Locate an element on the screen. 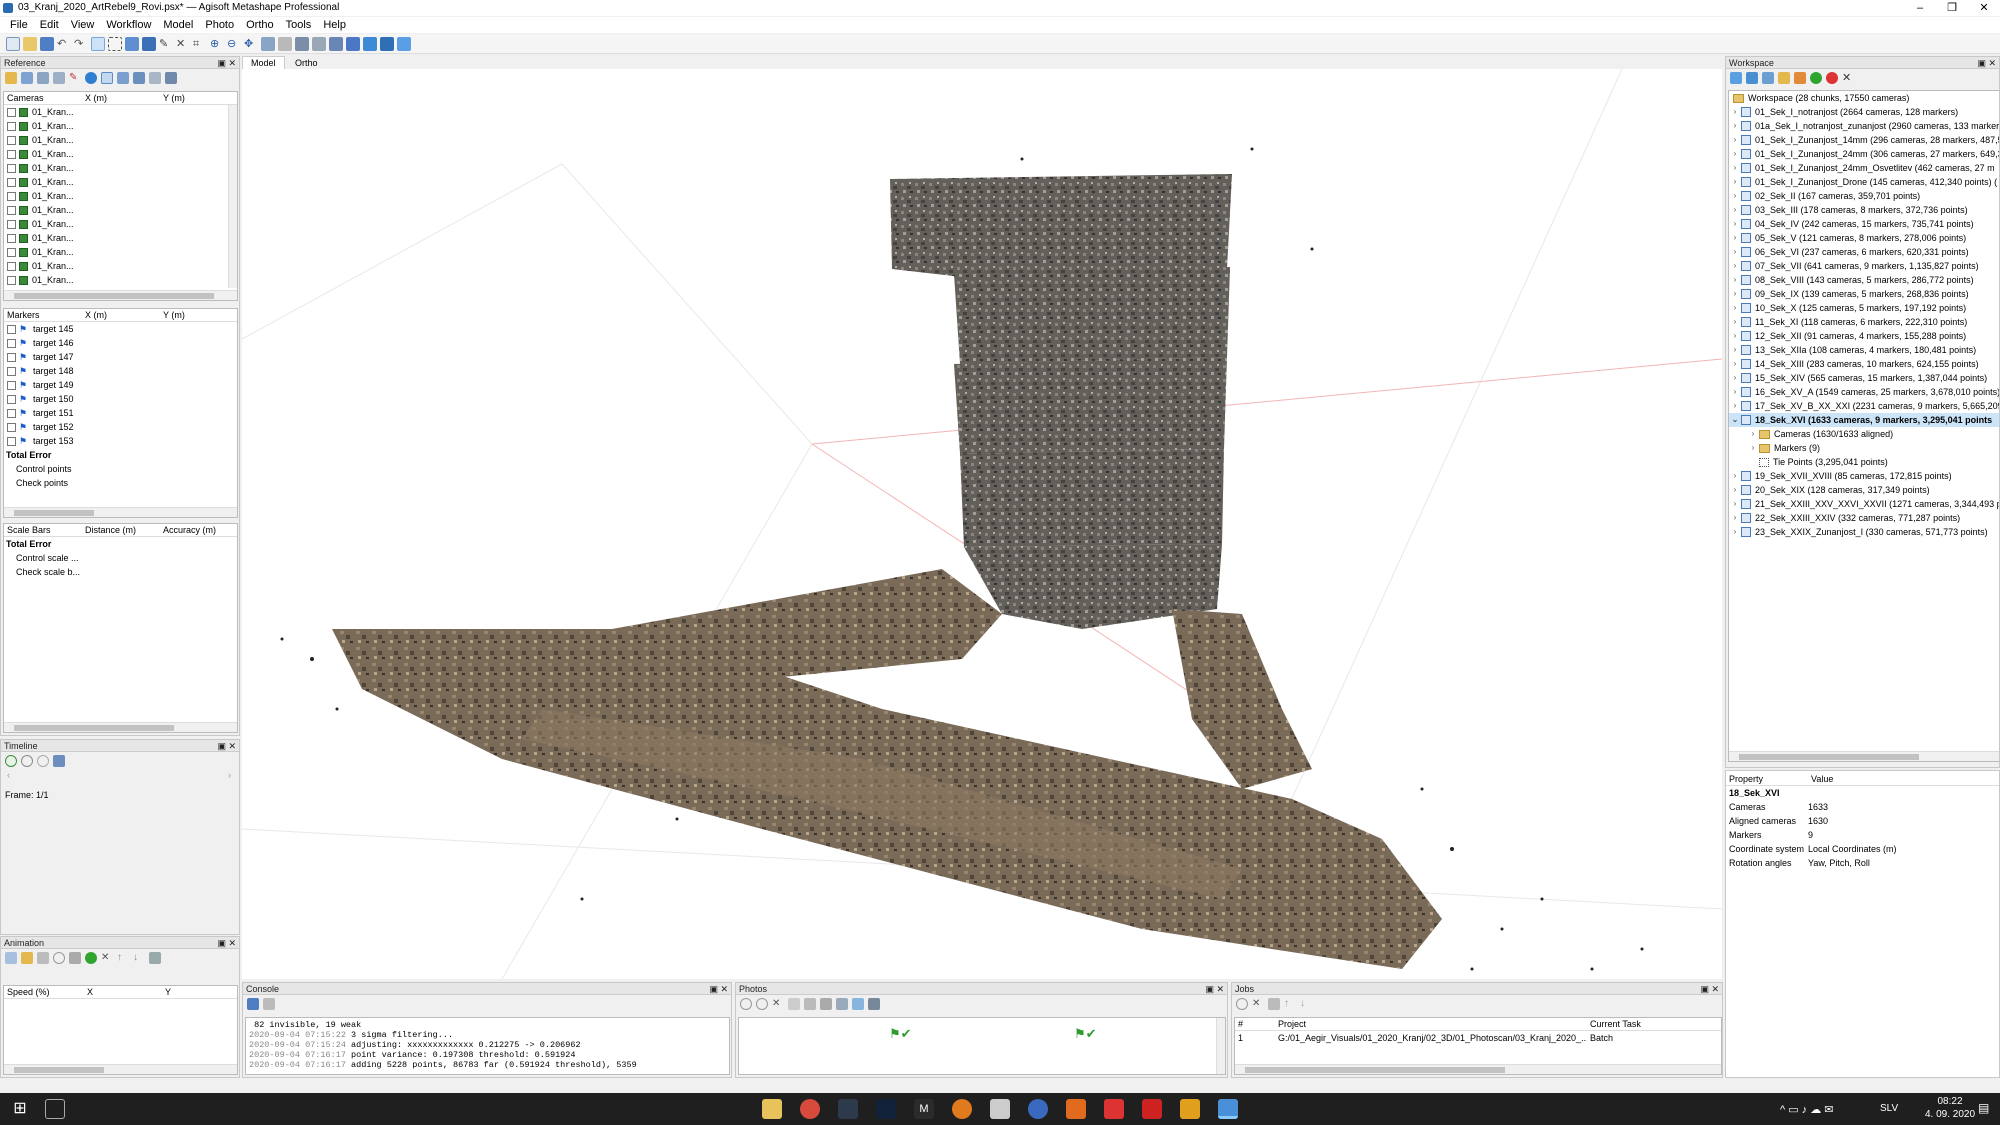  task-view-icon is located at coordinates (55, 1109).